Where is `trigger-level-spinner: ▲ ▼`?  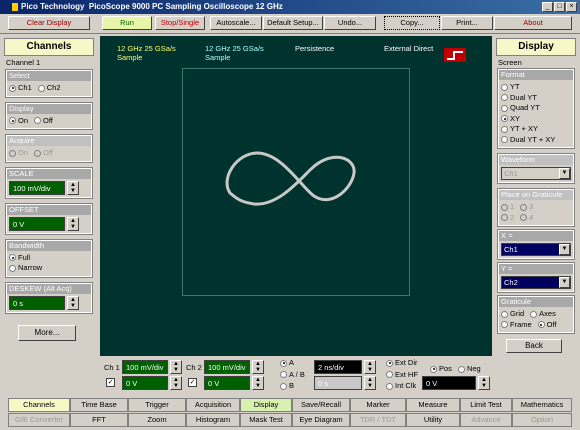 trigger-level-spinner: ▲ ▼ is located at coordinates (484, 383).